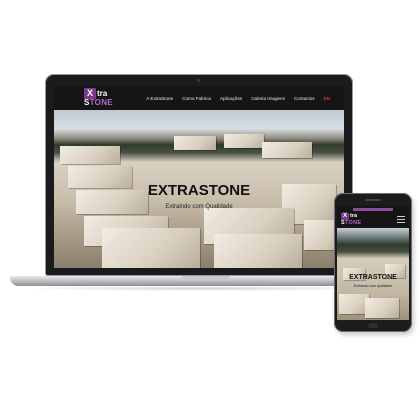 The width and height of the screenshot is (420, 420). I want to click on phone-accent-bar, so click(373, 209).